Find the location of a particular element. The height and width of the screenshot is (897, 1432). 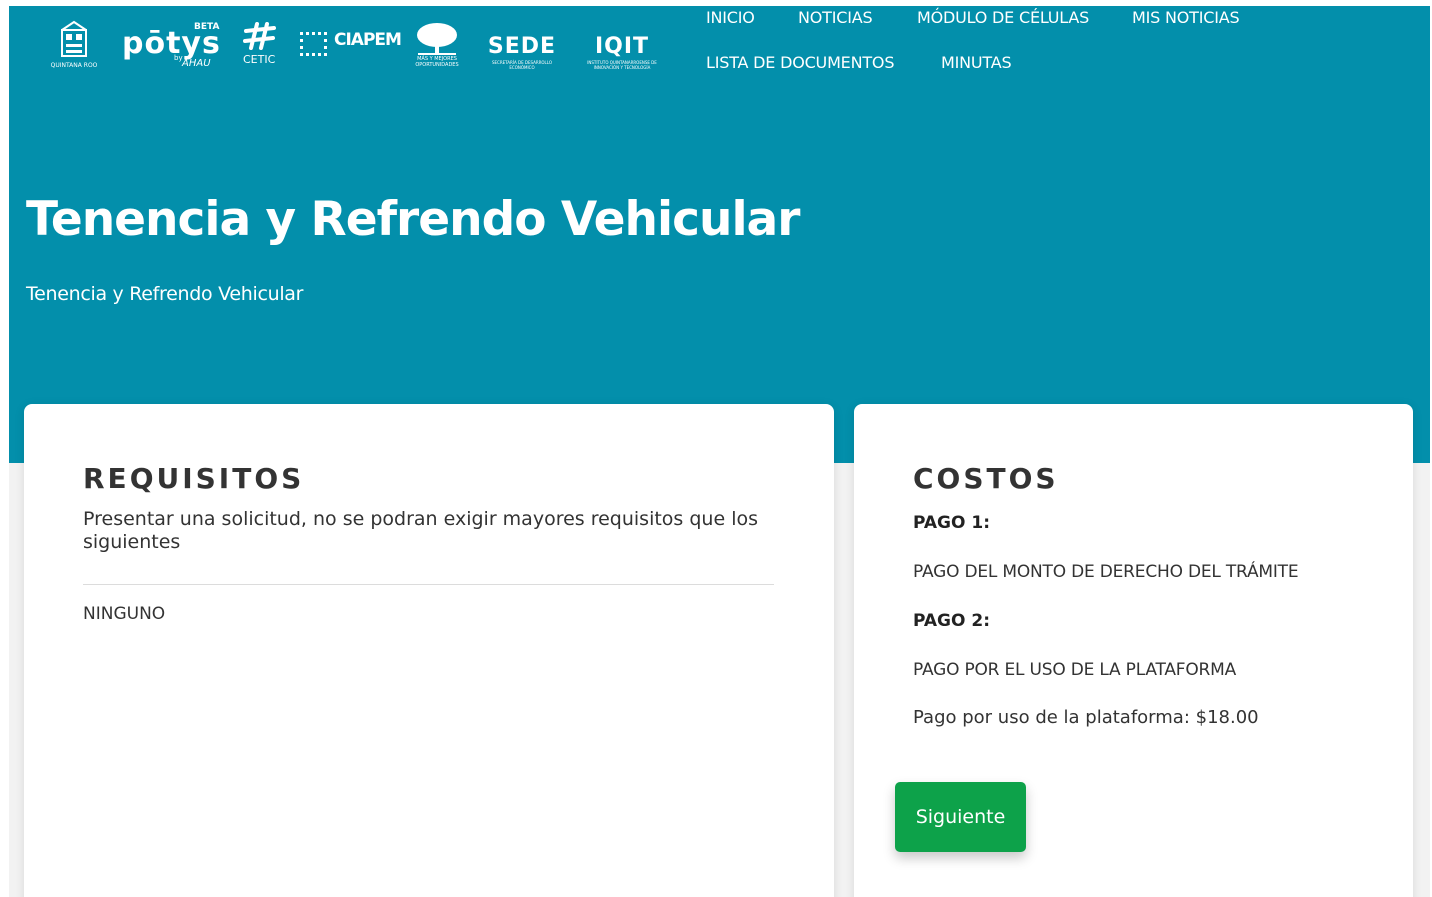

pago1-label: PAGO 1: is located at coordinates (952, 523).